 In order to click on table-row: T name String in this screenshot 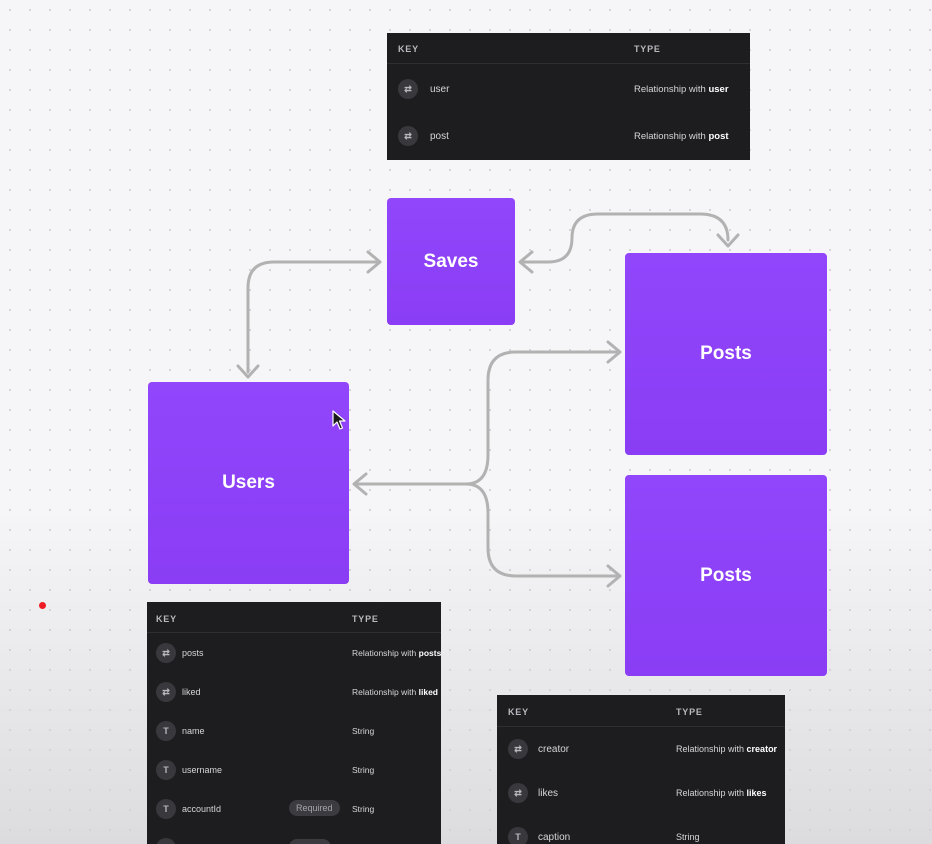, I will do `click(294, 730)`.